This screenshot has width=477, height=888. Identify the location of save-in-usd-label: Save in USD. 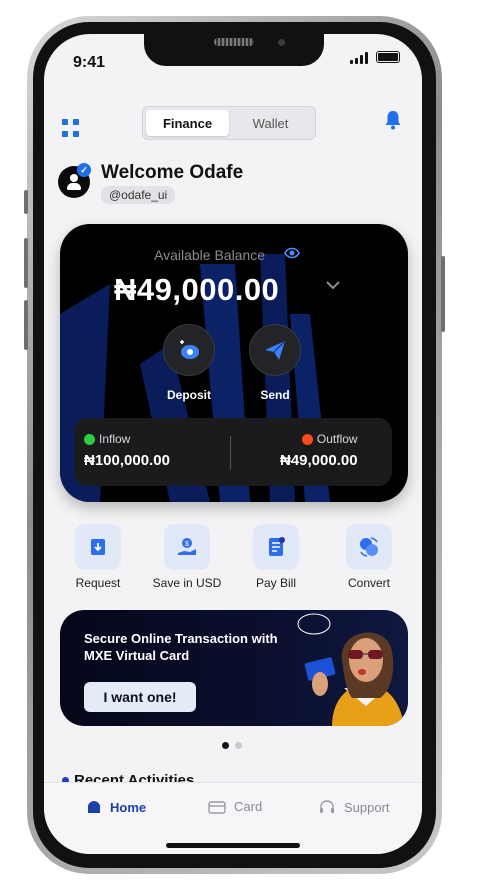
(187, 583).